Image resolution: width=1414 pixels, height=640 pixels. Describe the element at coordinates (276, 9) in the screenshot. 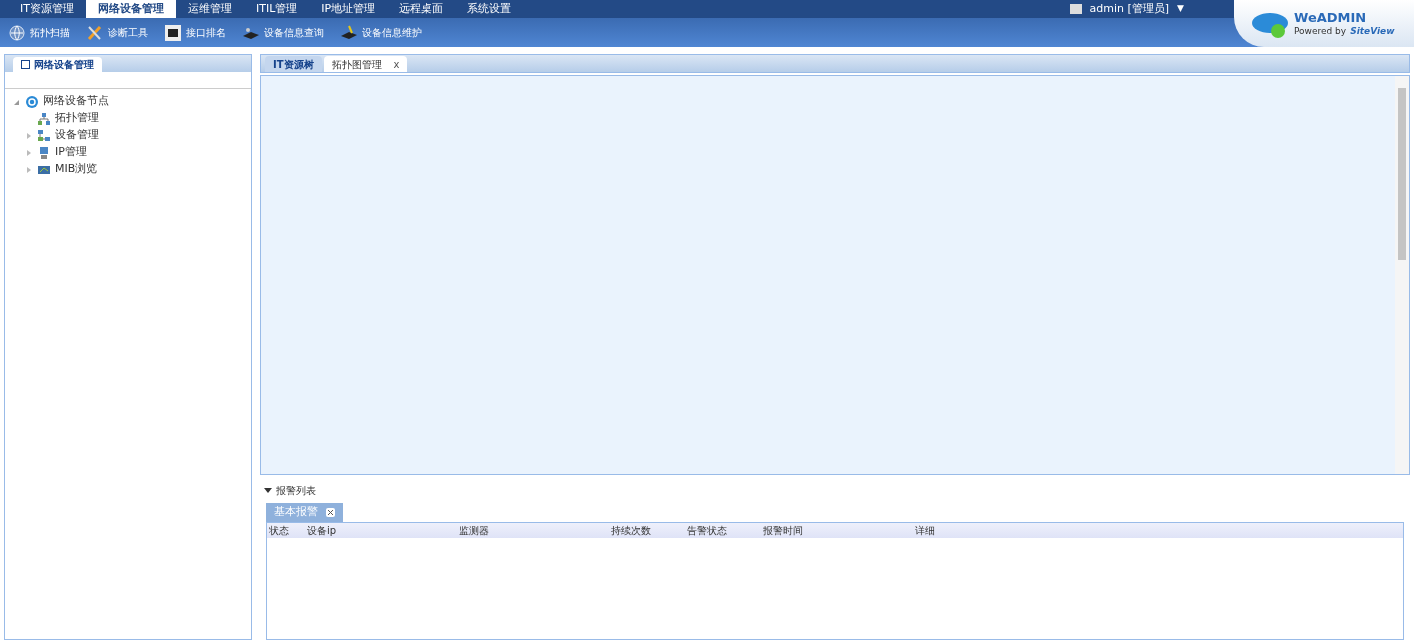

I see `menu-item: ITIL管理` at that location.